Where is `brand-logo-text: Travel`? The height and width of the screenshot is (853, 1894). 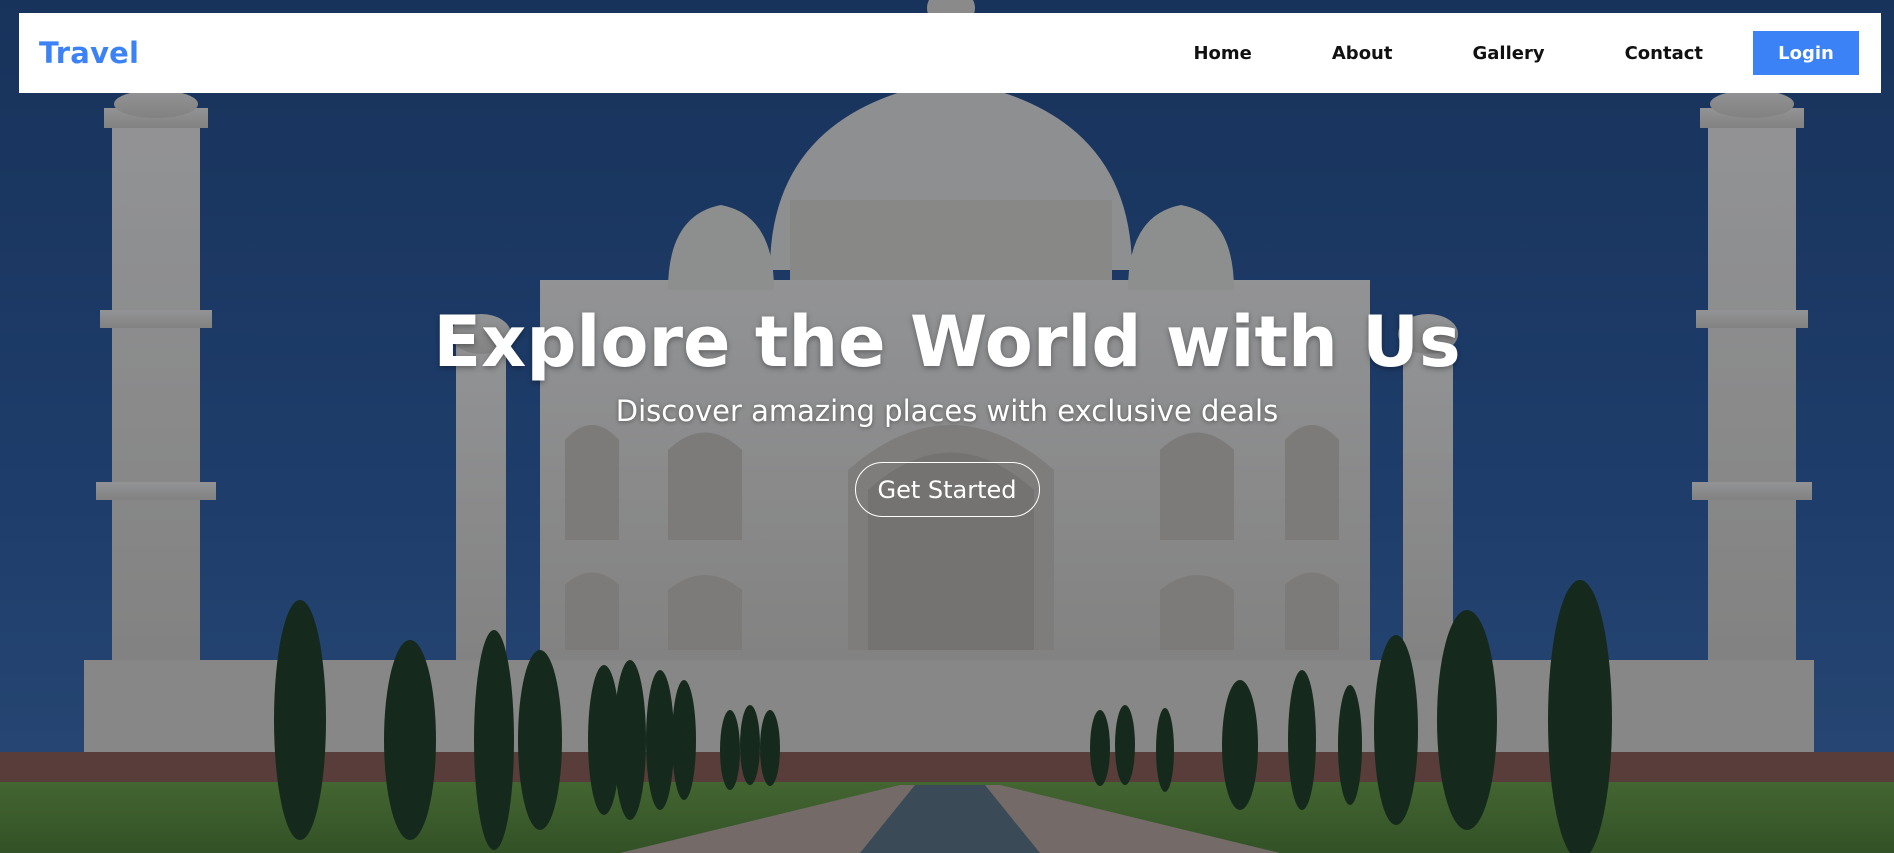
brand-logo-text: Travel is located at coordinates (89, 53).